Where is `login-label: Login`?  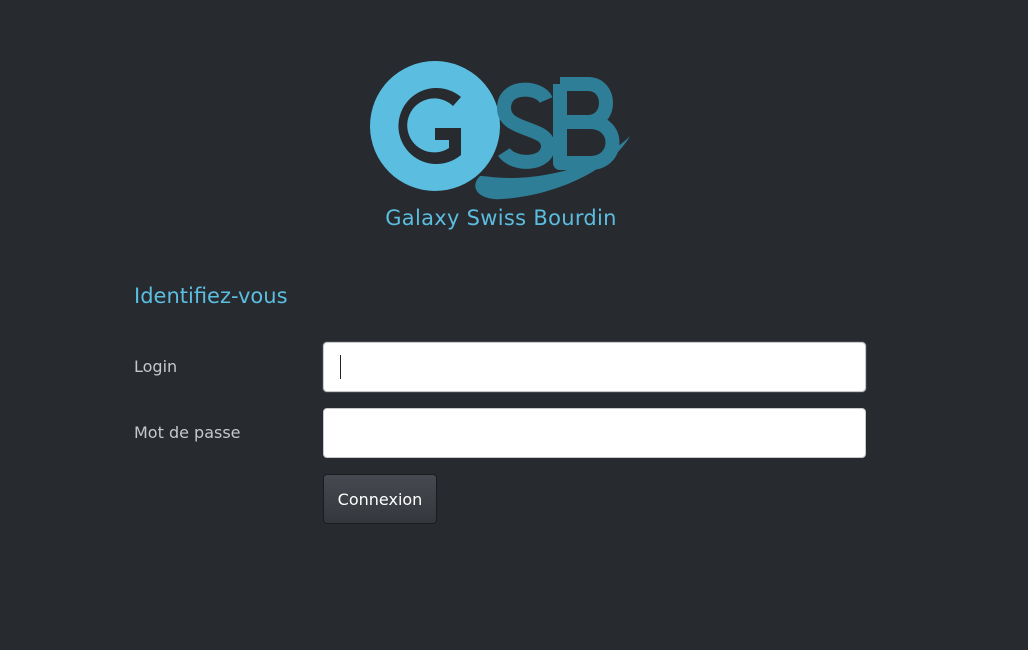 login-label: Login is located at coordinates (156, 366).